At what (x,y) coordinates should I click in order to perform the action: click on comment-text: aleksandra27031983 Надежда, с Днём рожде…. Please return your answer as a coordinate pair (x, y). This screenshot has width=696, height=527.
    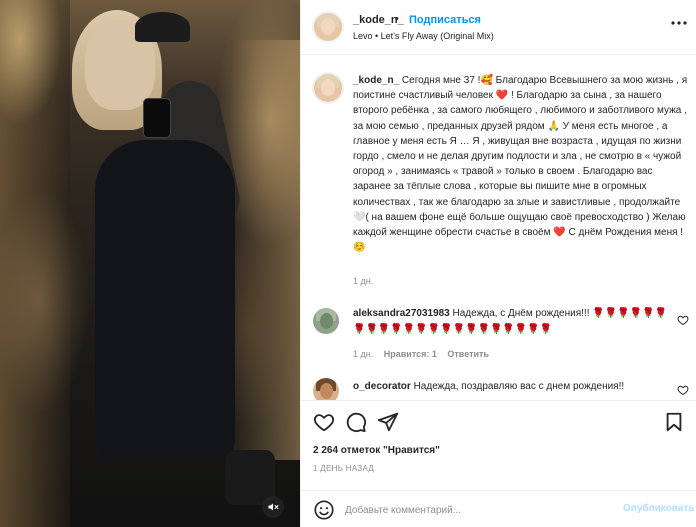
    Looking at the image, I should click on (511, 322).